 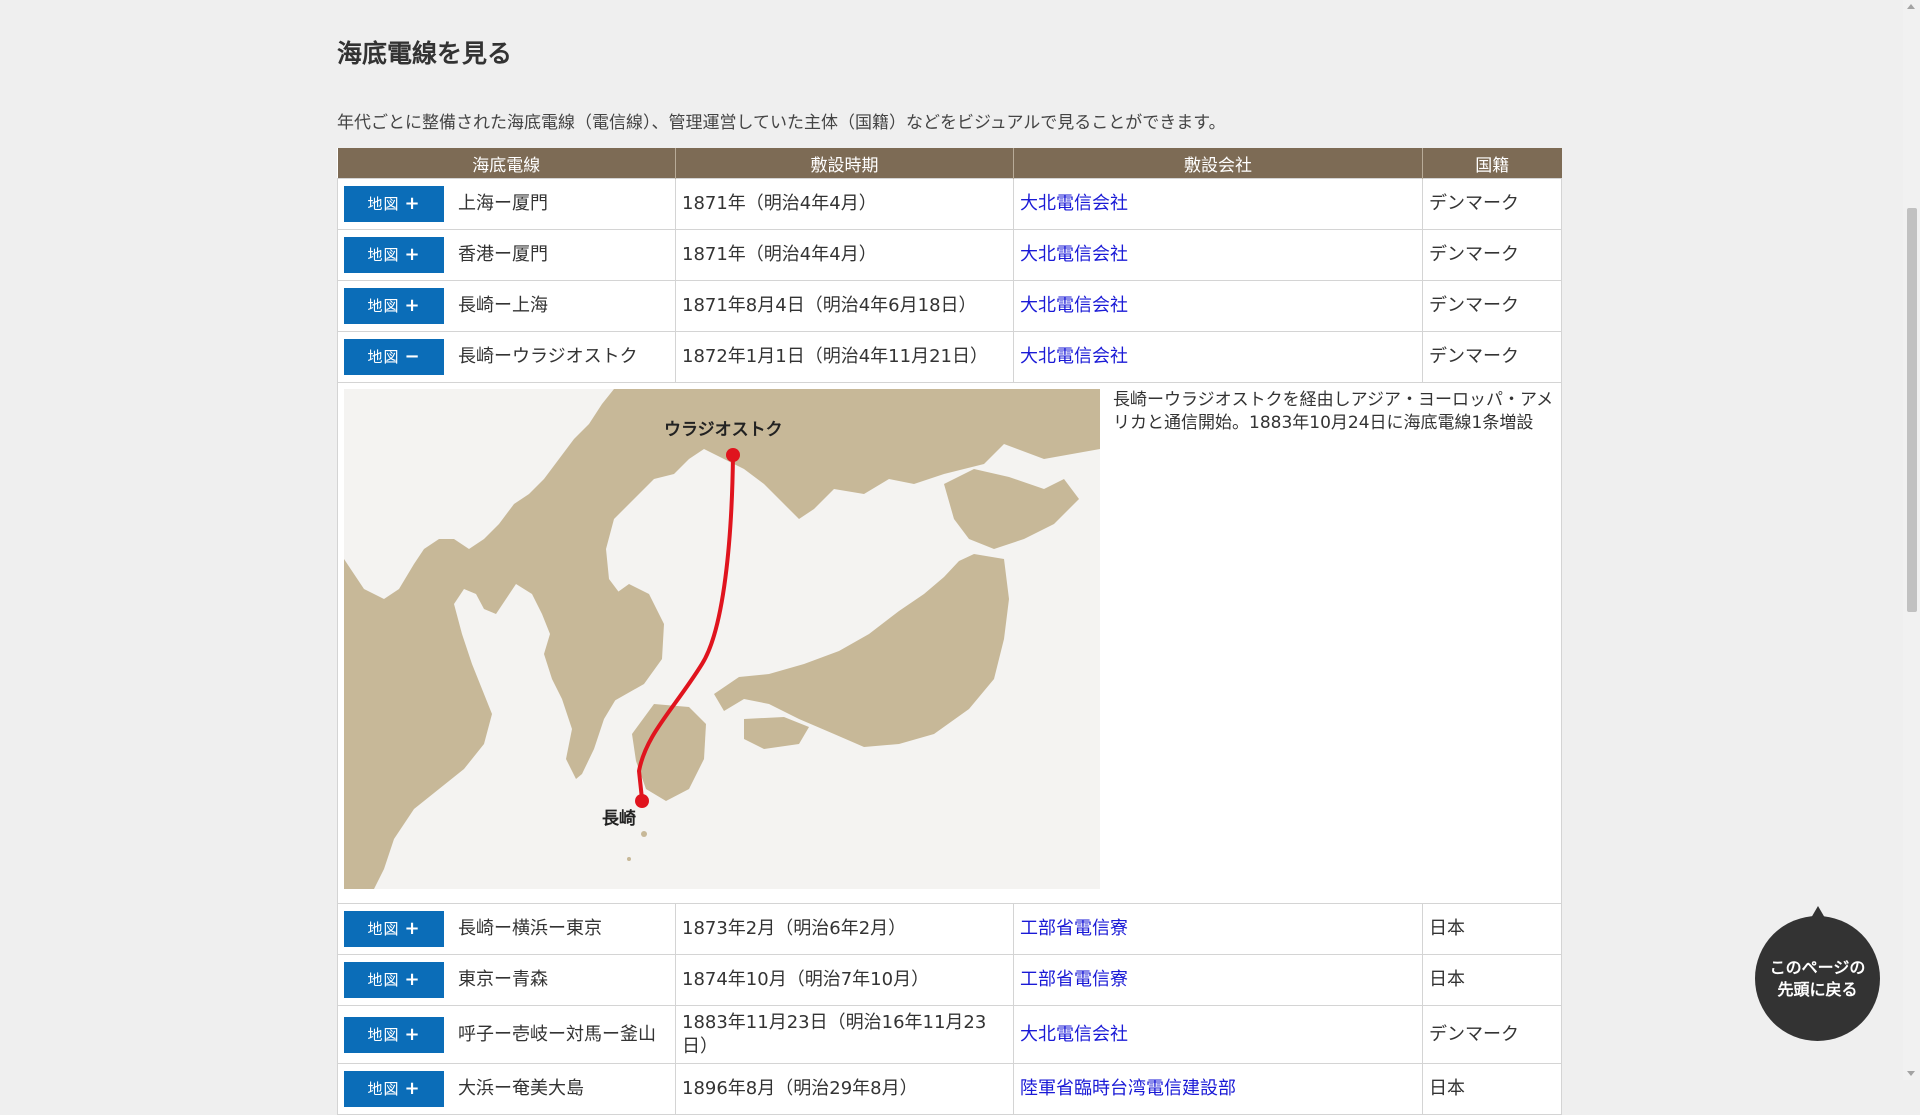 What do you see at coordinates (1817, 967) in the screenshot?
I see `back-to-top-line1: このページの` at bounding box center [1817, 967].